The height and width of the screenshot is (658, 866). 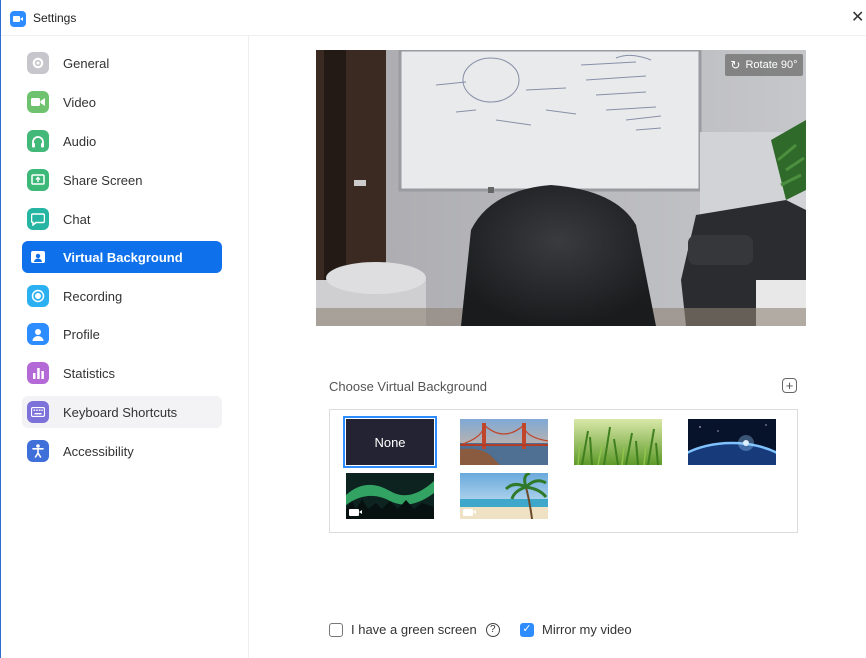 I want to click on sidebar-item-accessibility: Accessibility, so click(x=122, y=451).